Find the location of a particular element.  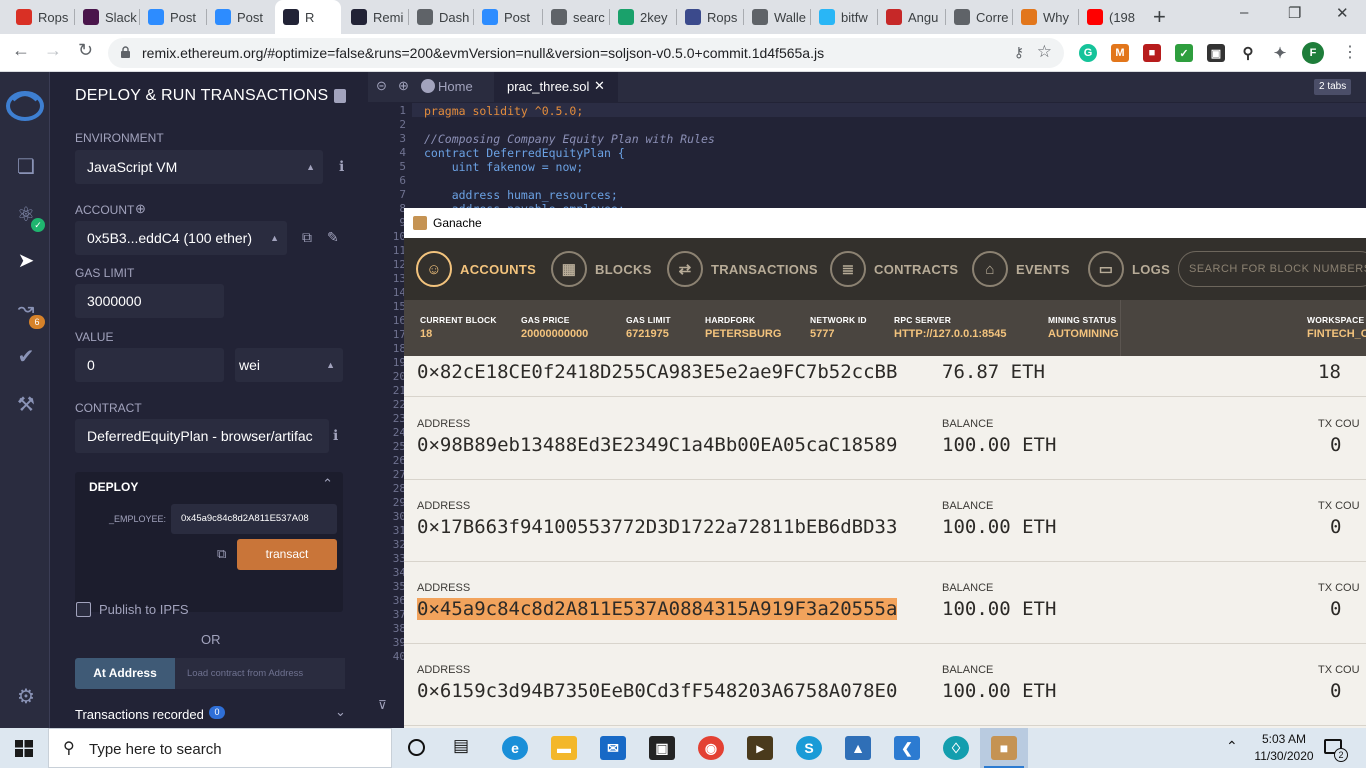

terminal-app-icon: ▸ is located at coordinates (760, 748).